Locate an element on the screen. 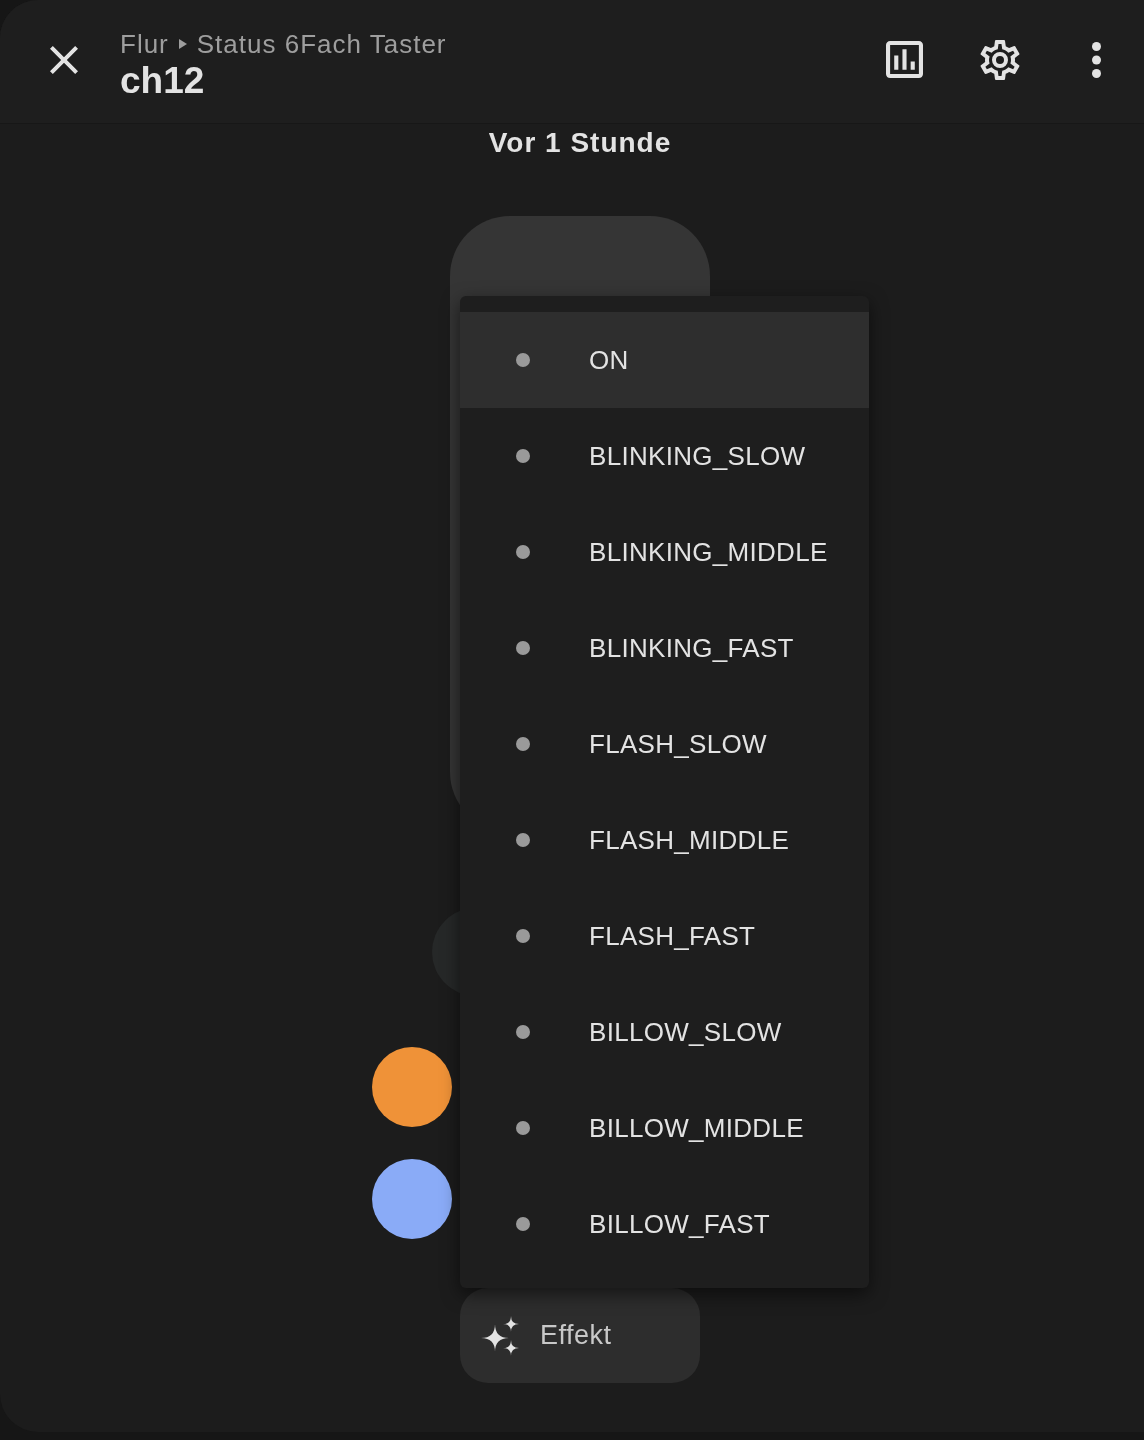 Image resolution: width=1144 pixels, height=1440 pixels. menu-item: BILLOW_FAST is located at coordinates (664, 1224).